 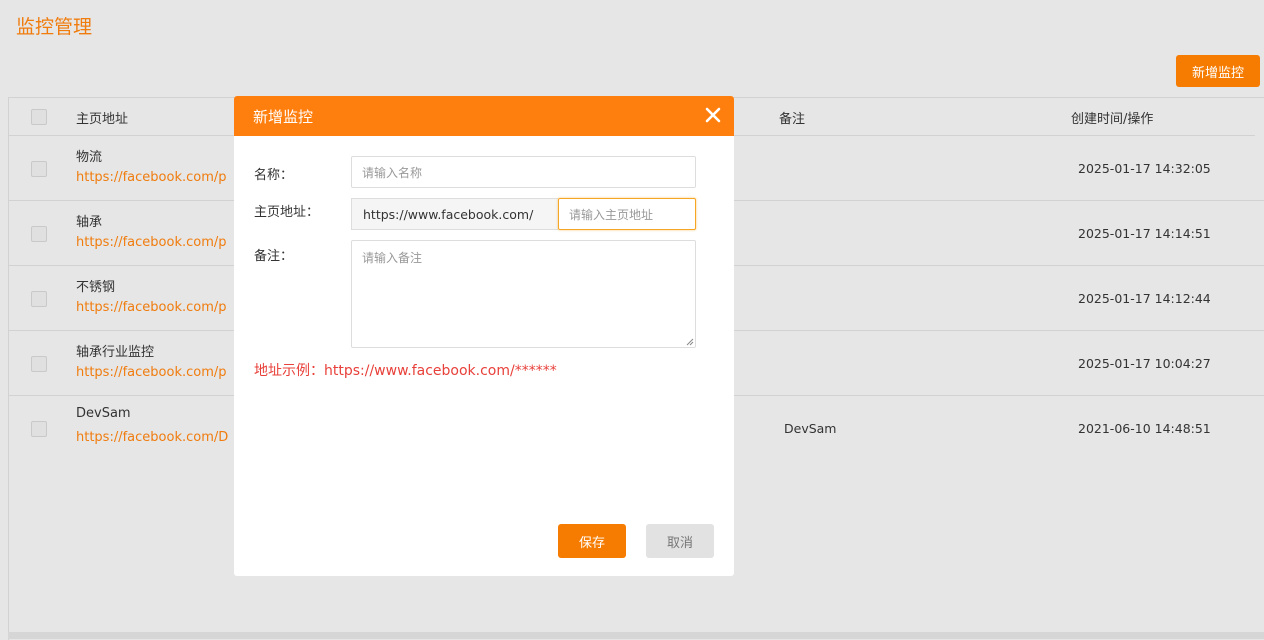 What do you see at coordinates (89, 157) in the screenshot?
I see `row-name: 物流` at bounding box center [89, 157].